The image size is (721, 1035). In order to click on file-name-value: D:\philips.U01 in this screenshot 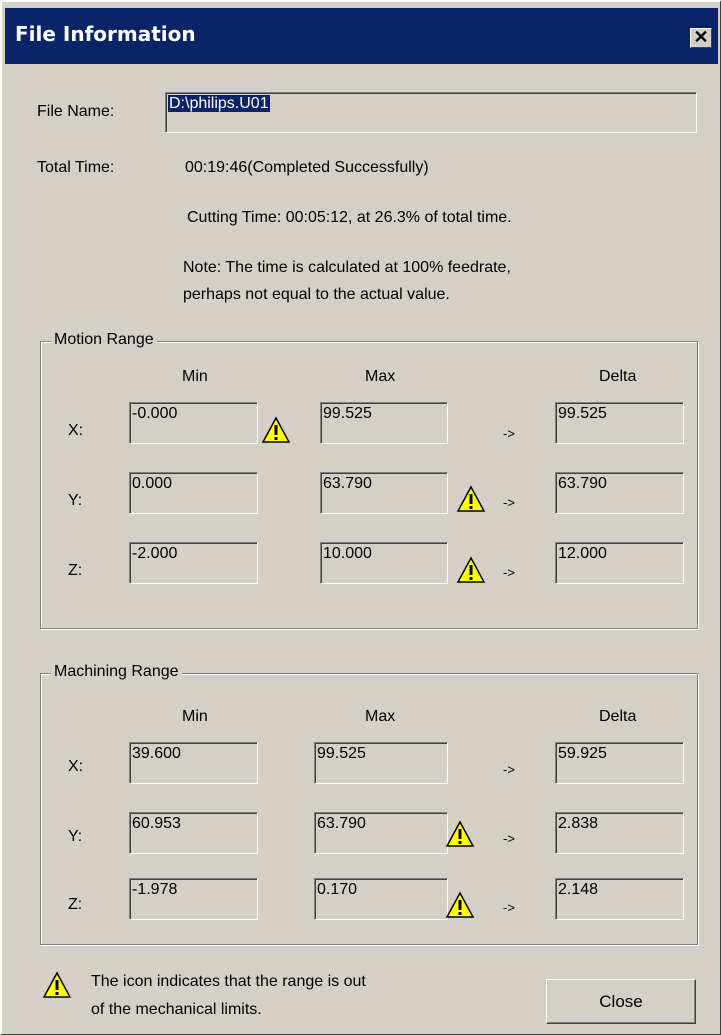, I will do `click(219, 103)`.